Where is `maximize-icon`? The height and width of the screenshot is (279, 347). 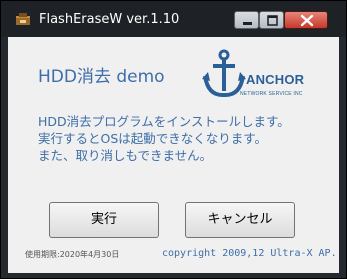 maximize-icon is located at coordinates (272, 20).